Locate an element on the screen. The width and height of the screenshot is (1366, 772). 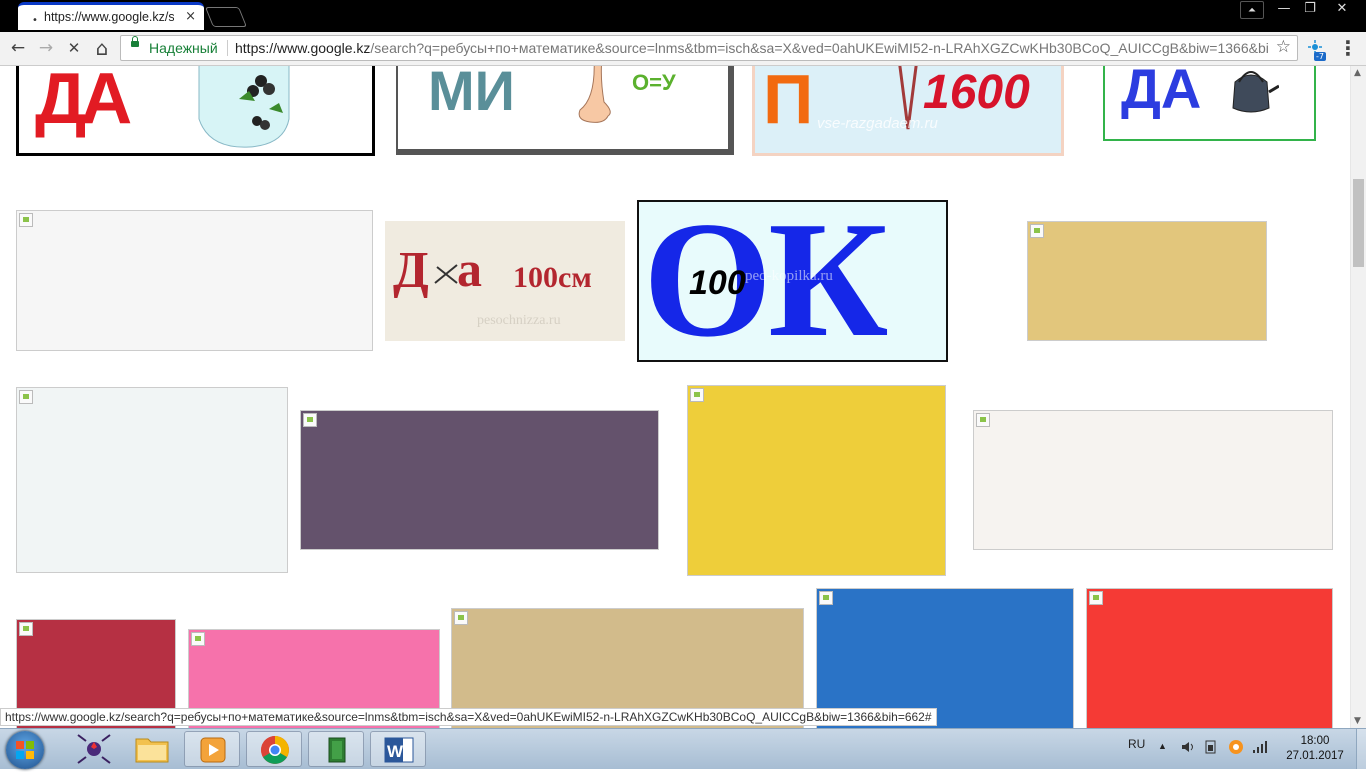
avast-icon is located at coordinates (1236, 747).